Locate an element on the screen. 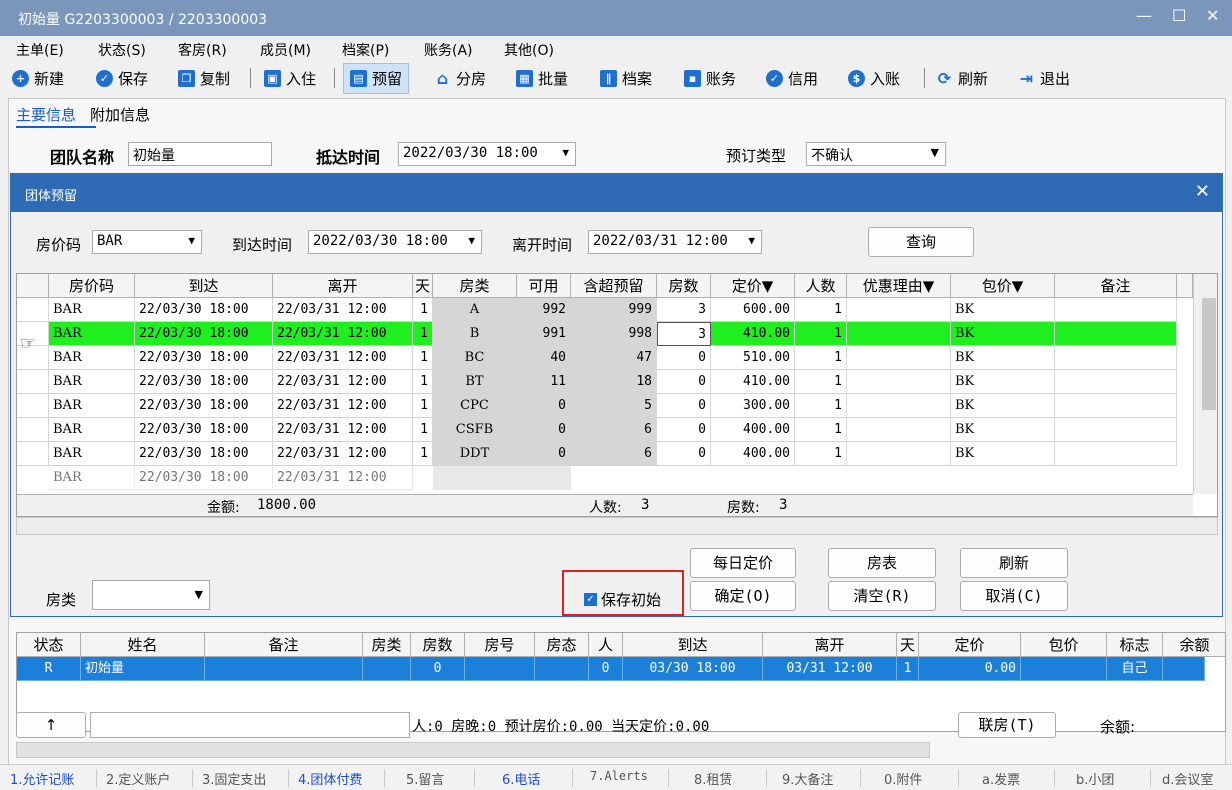  status-invoice: a.发票 is located at coordinates (1001, 778).